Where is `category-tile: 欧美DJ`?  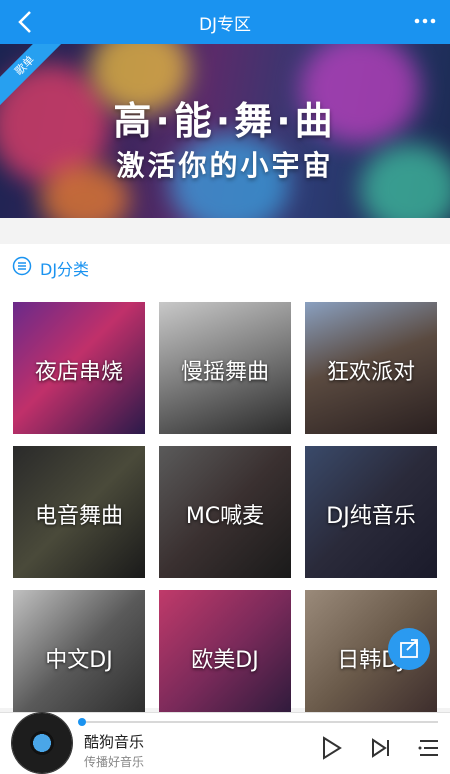 category-tile: 欧美DJ is located at coordinates (225, 656).